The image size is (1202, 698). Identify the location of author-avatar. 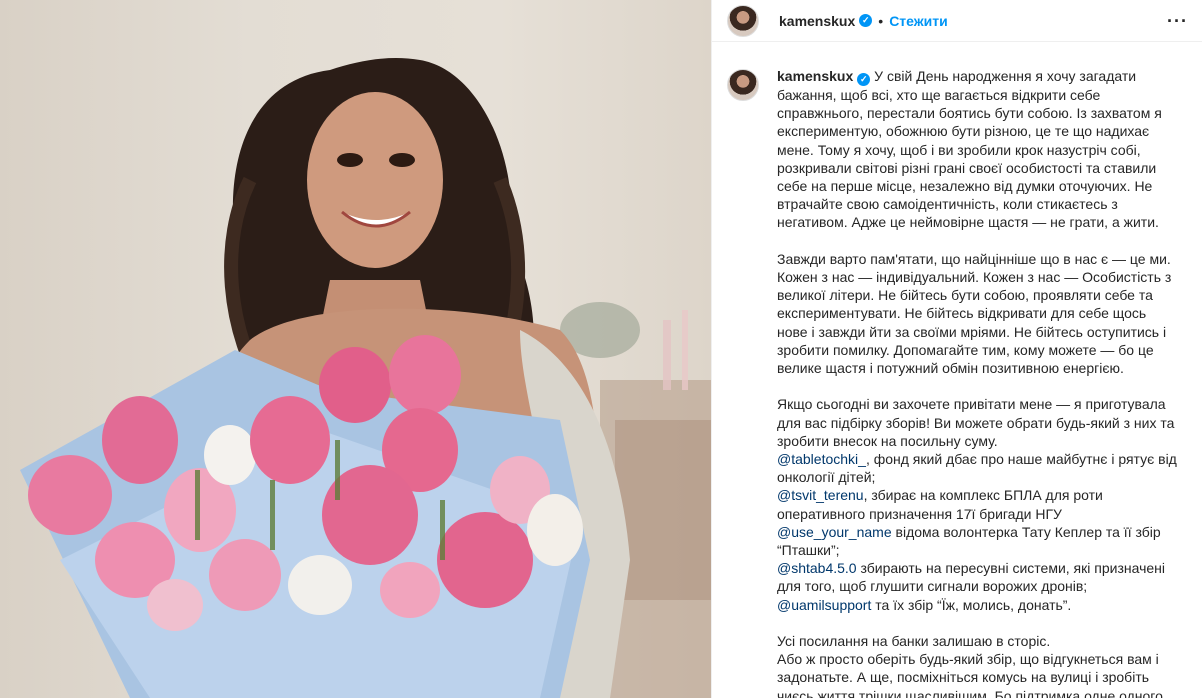
(743, 20).